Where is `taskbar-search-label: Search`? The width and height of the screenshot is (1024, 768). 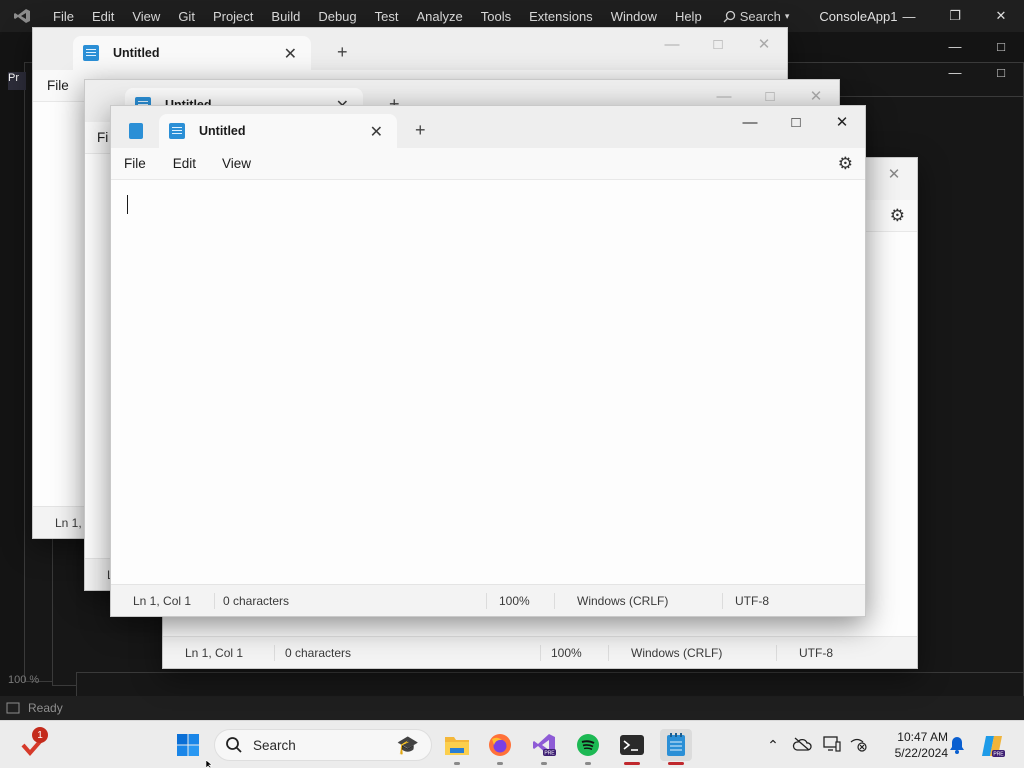
taskbar-search-label: Search is located at coordinates (274, 745).